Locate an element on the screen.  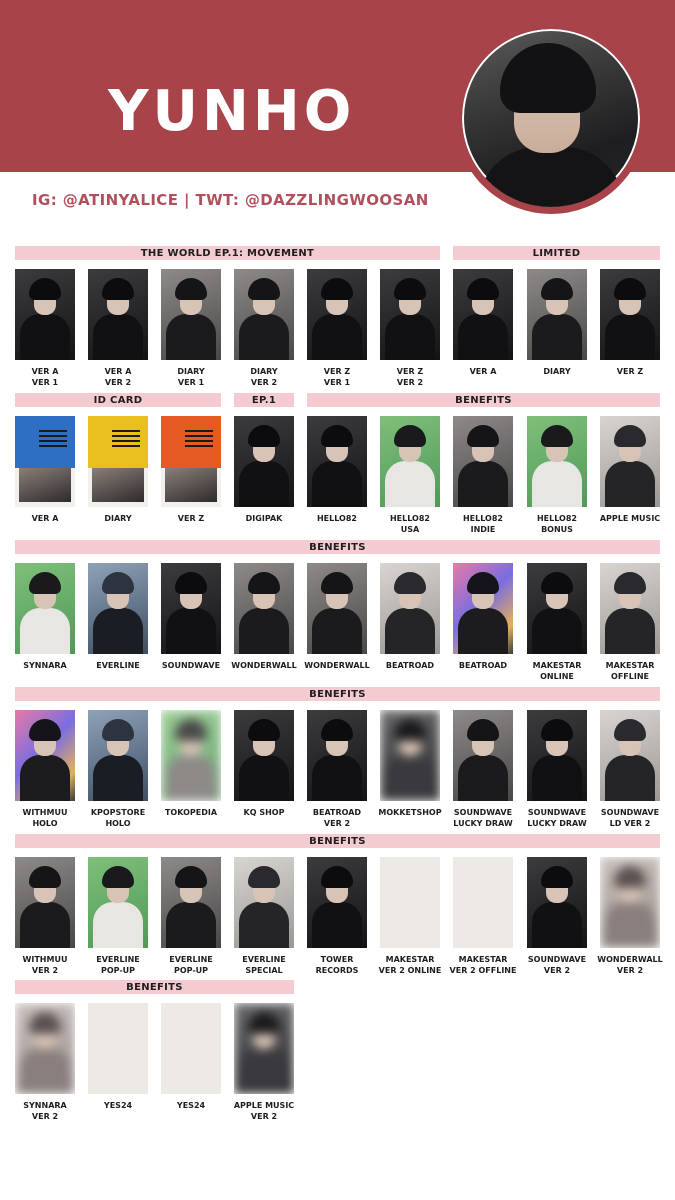
caption-line: TOKOPEDIA is located at coordinates (191, 812).